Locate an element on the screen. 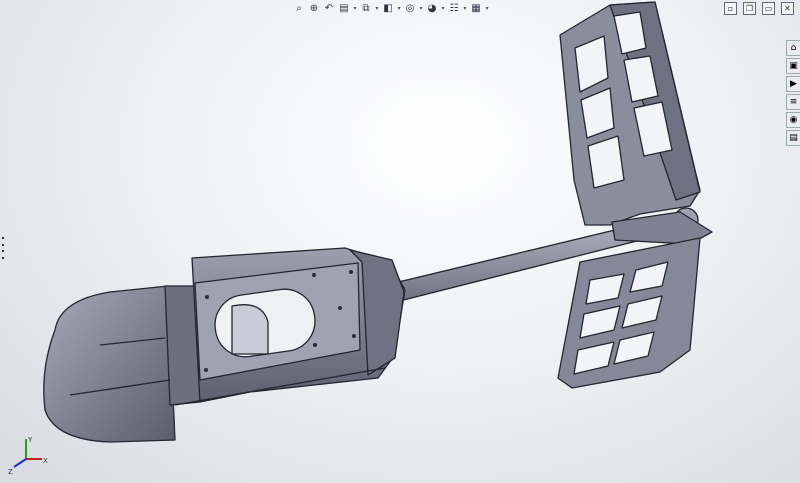  vertical-fin is located at coordinates (630, 113).